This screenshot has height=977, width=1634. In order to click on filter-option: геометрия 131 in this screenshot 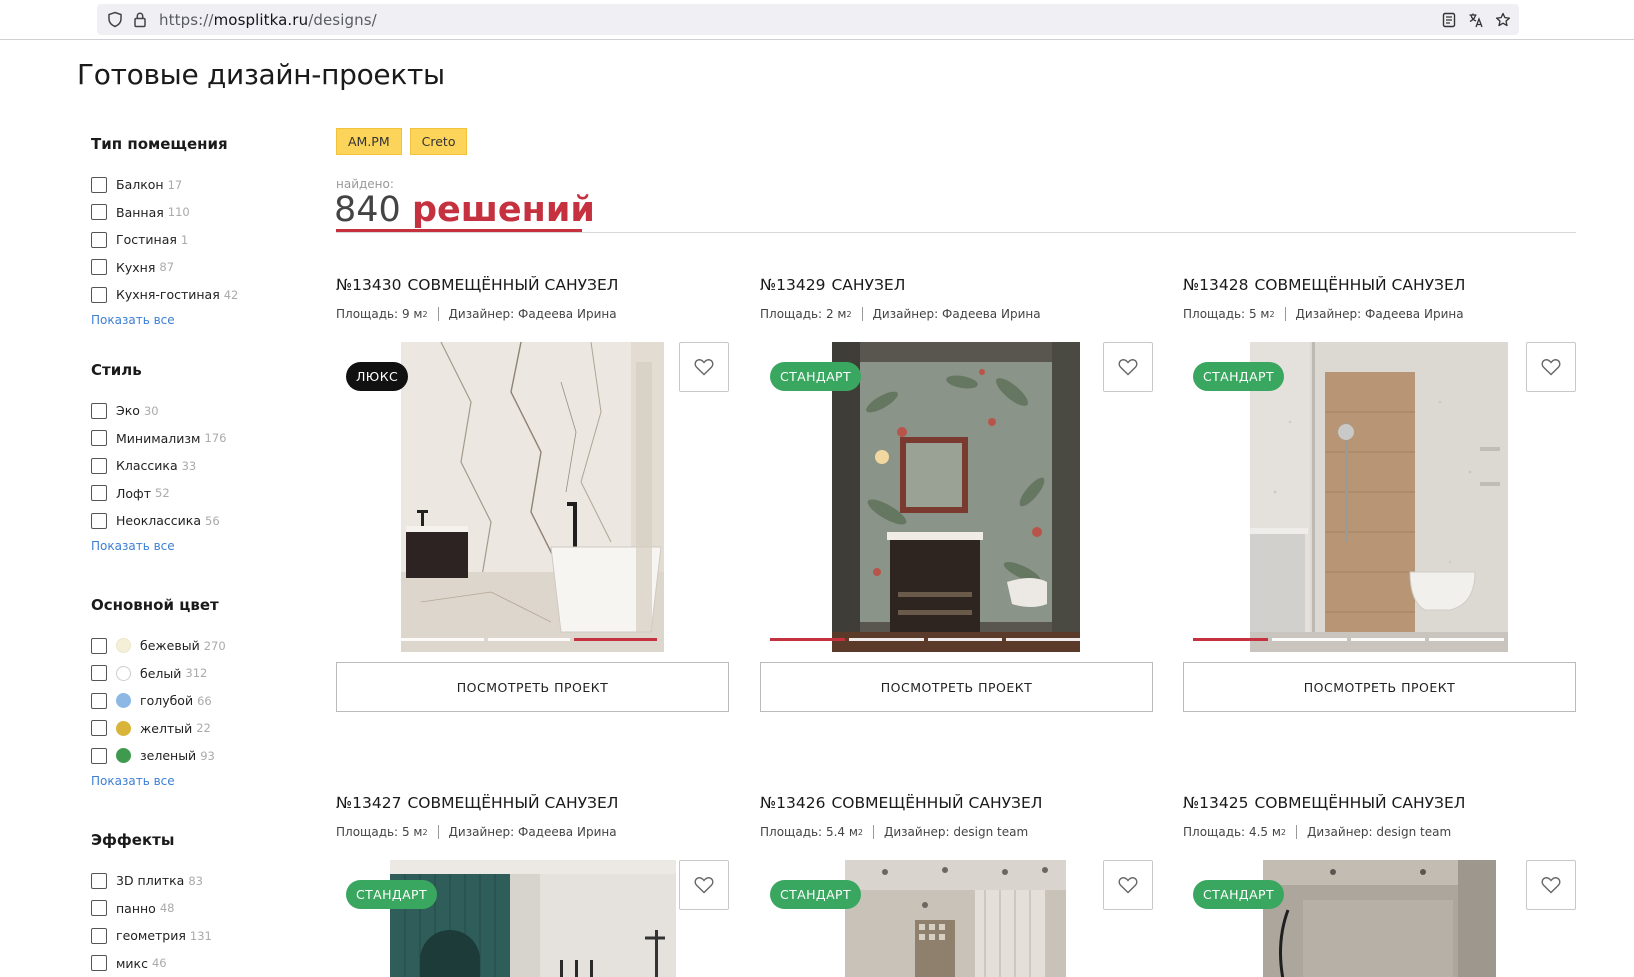, I will do `click(196, 936)`.